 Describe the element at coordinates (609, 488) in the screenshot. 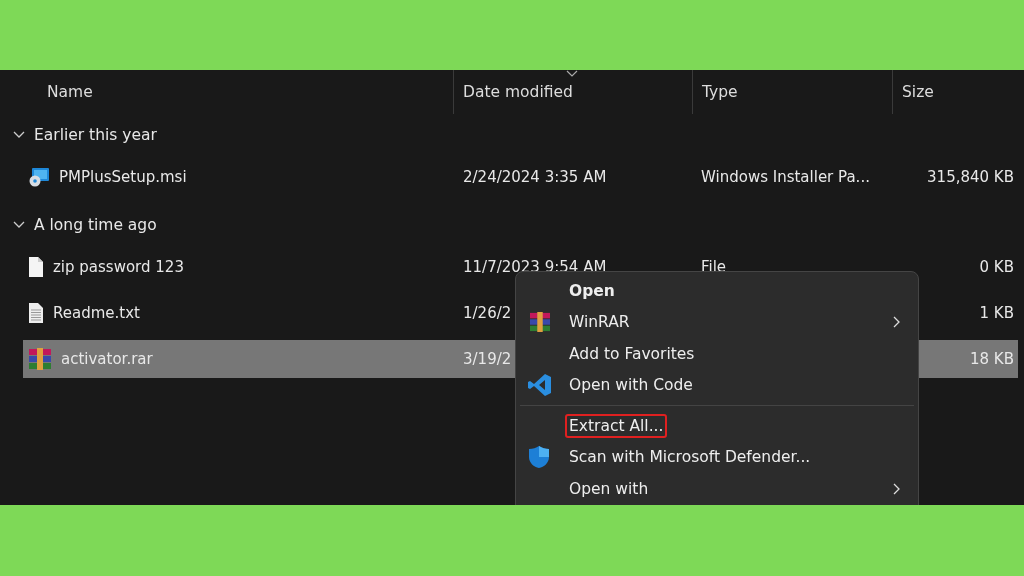

I see `menu-item: Open with` at that location.